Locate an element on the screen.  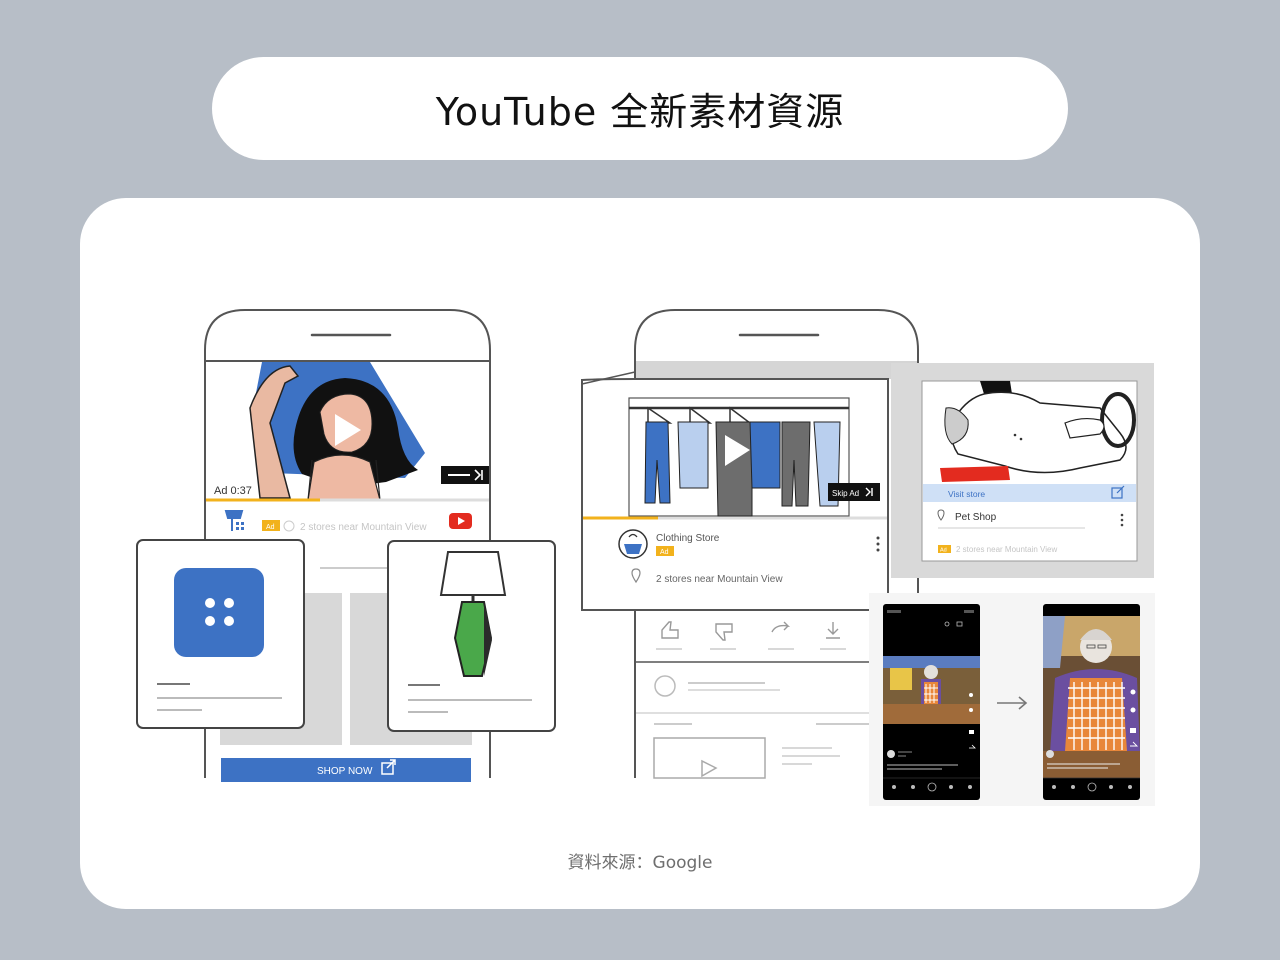
chef-face is located at coordinates (931, 672).